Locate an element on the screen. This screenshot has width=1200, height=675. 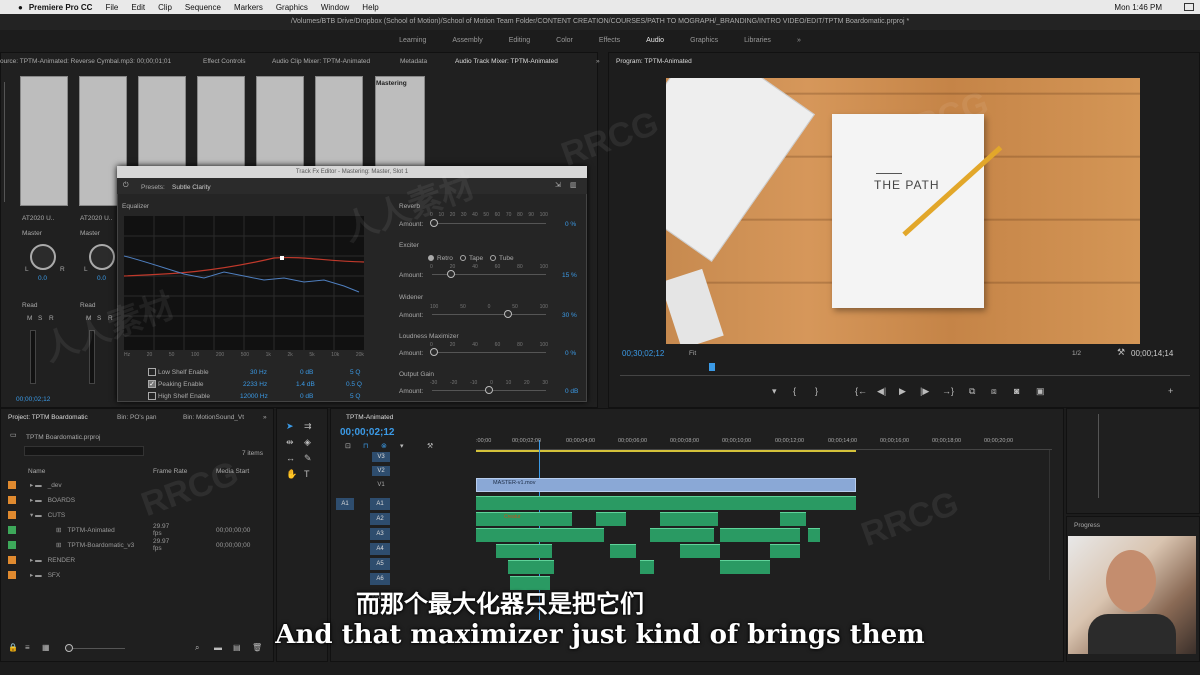
export-frame-icon: ◙ is located at coordinates (1016, 391).